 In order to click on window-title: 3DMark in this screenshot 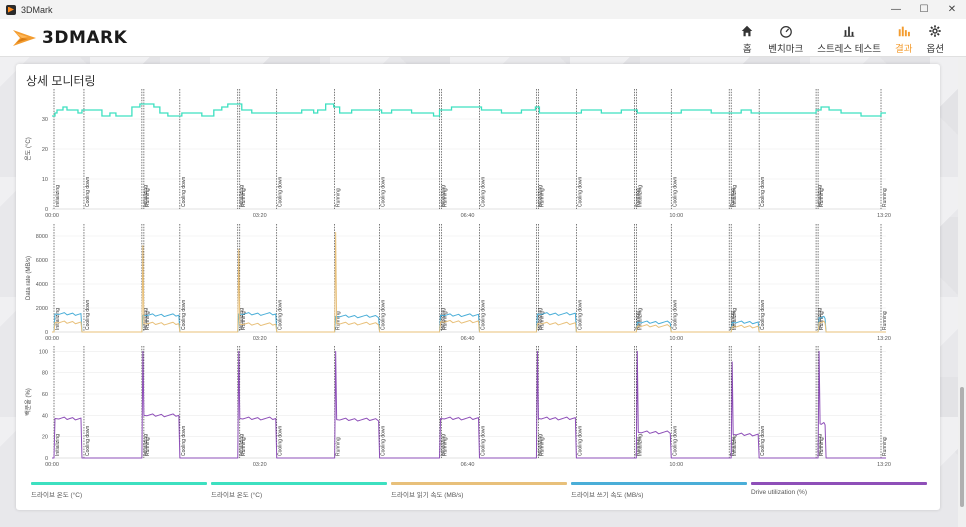, I will do `click(37, 9)`.